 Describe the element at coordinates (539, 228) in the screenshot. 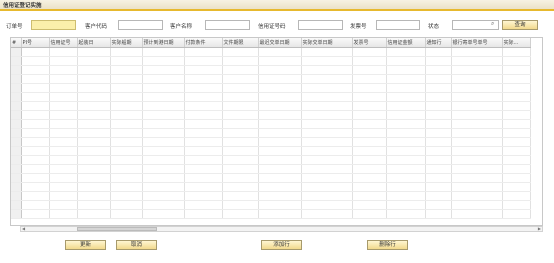

I see `scroll-right-icon: ▶` at that location.